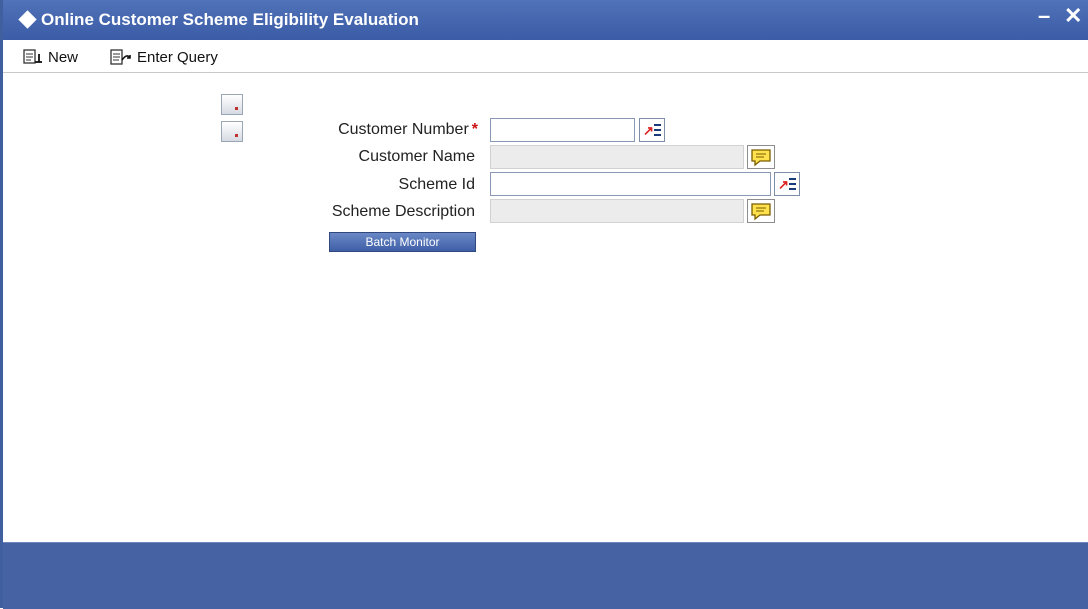  I want to click on scheme-id-label: Scheme Id, so click(436, 184).